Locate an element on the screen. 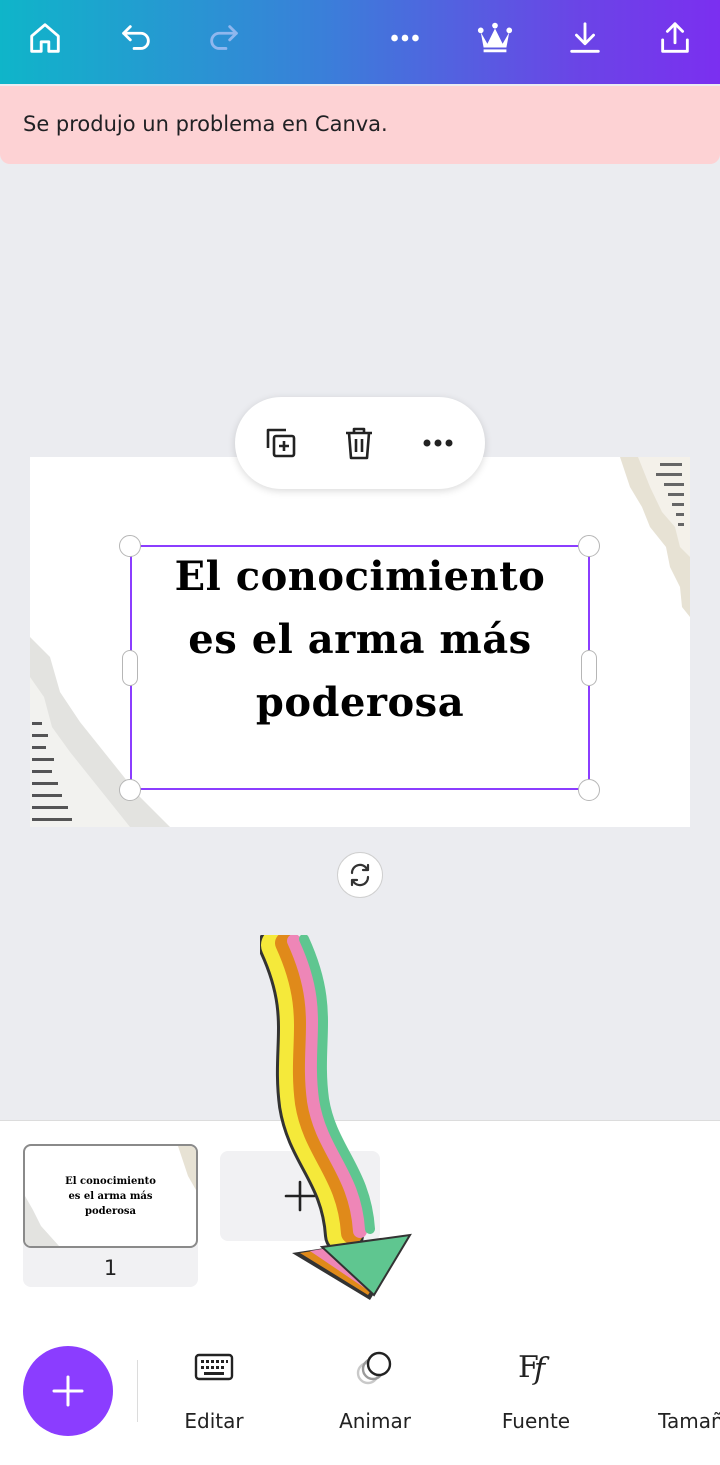  crown-icon is located at coordinates (495, 37).